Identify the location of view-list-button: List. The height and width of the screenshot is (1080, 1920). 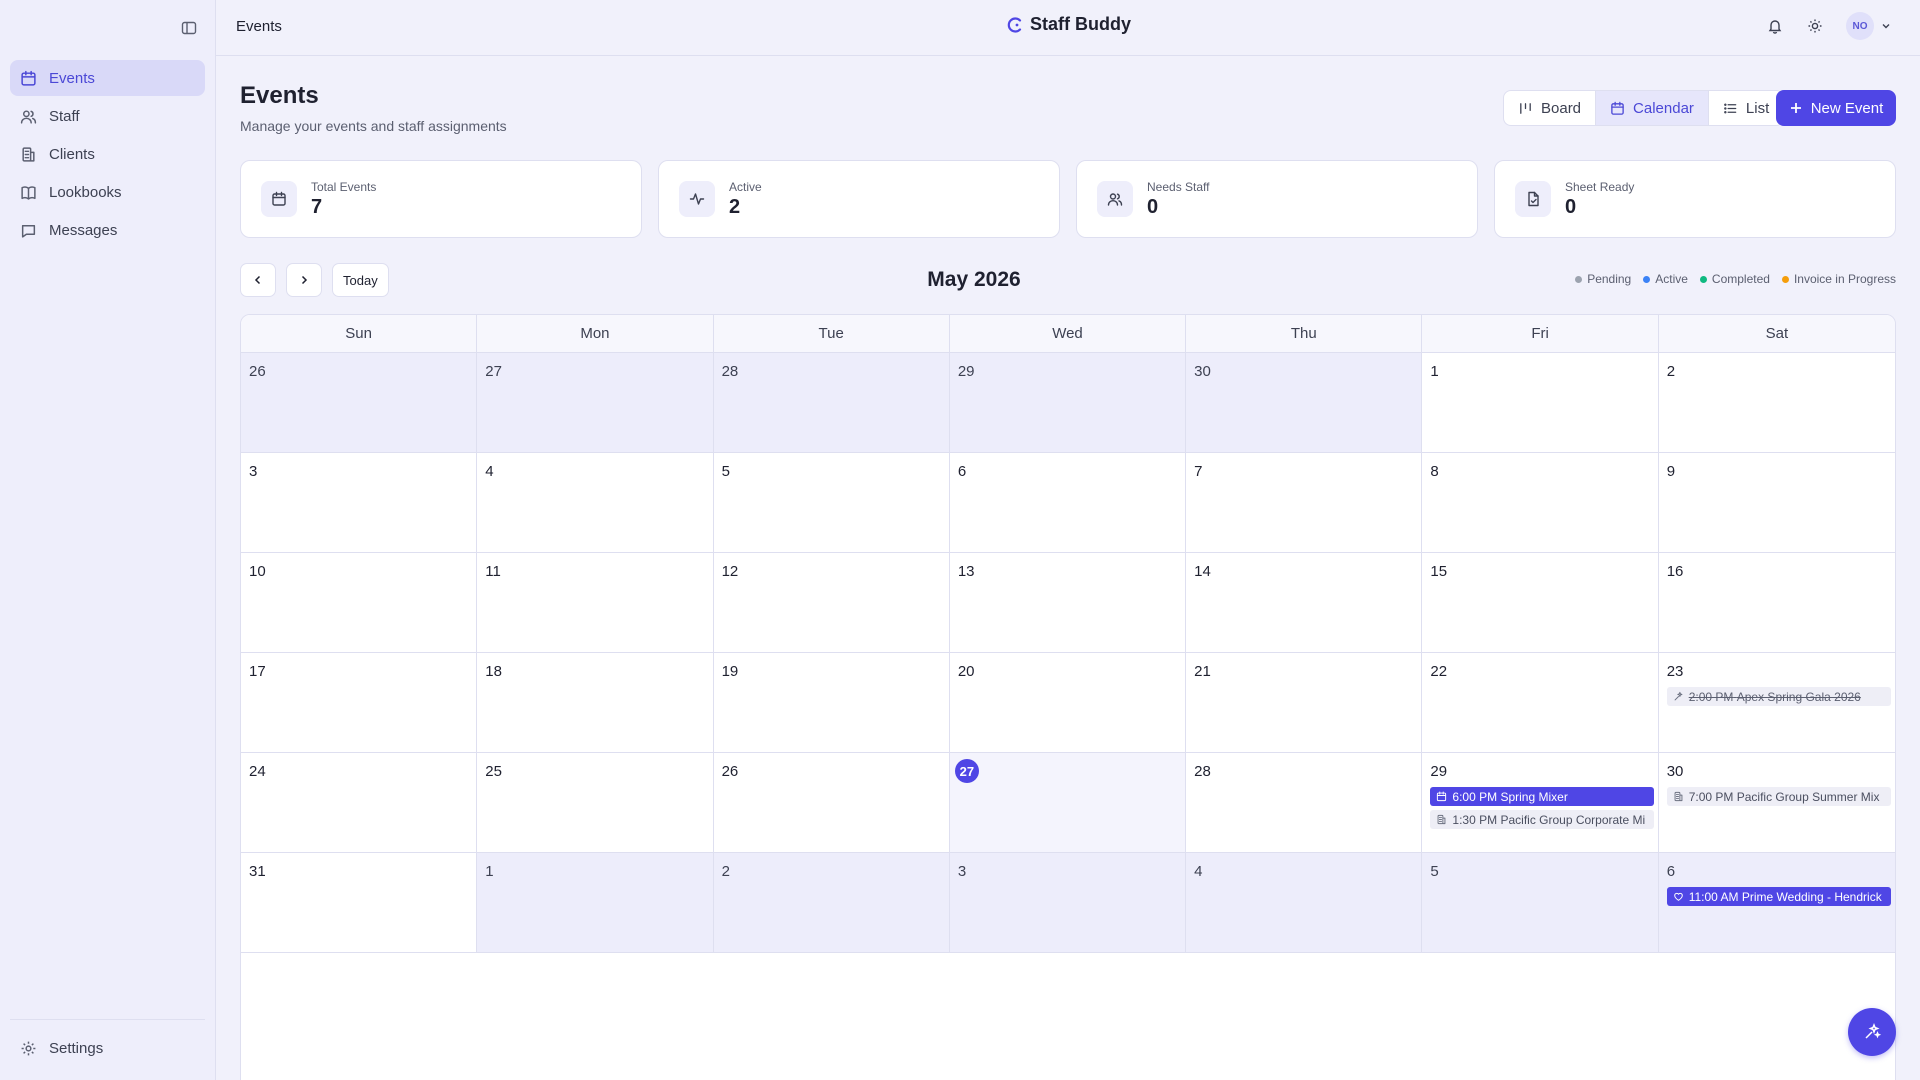
(1746, 108).